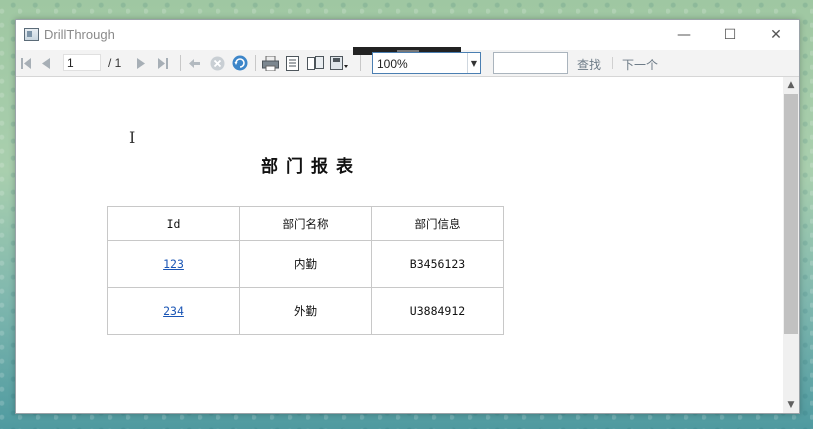 Image resolution: width=813 pixels, height=429 pixels. I want to click on prev-page-icon, so click(46, 63).